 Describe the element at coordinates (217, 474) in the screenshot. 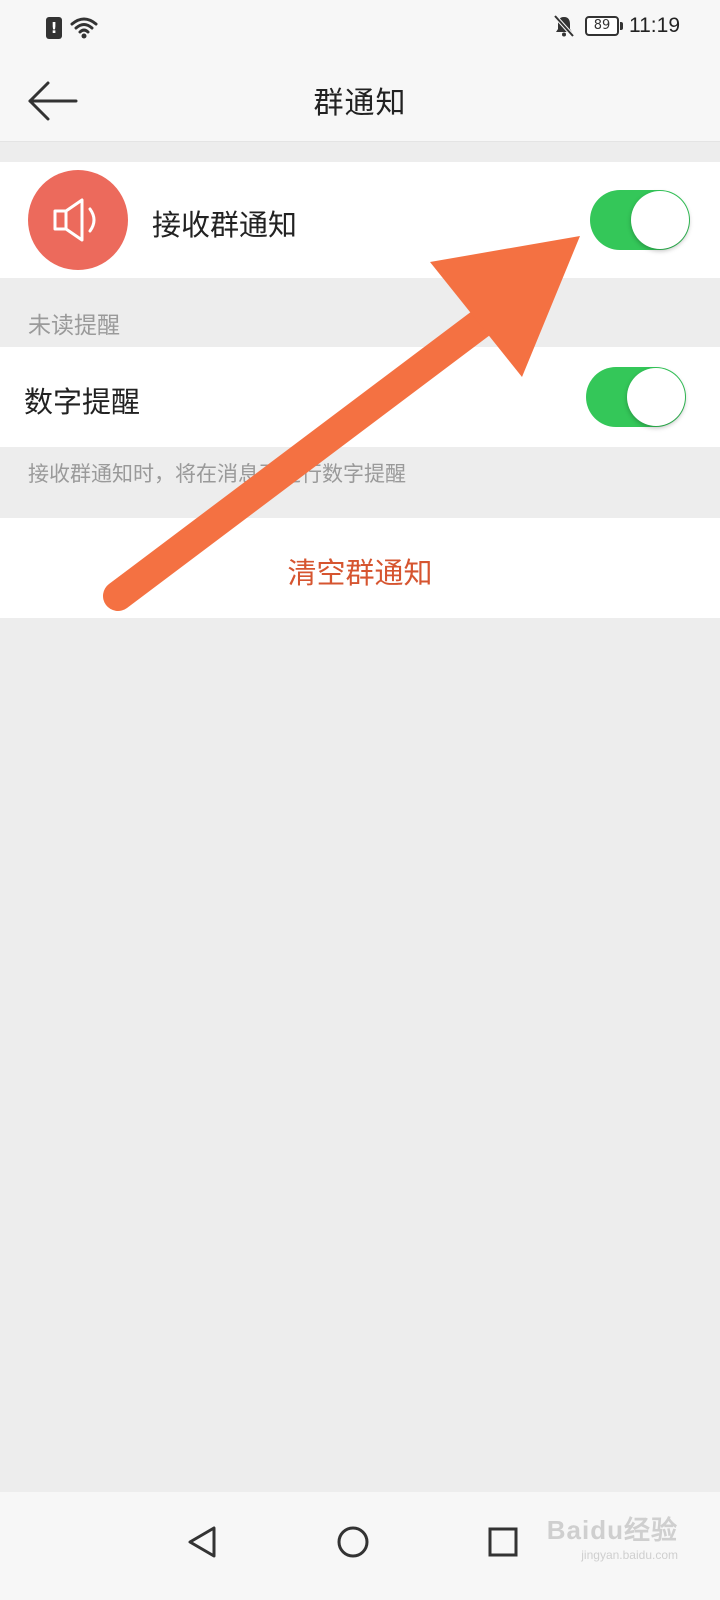

I see `digit-reminder-description: 接收群通知时，将在消息页进行数字提醒` at that location.